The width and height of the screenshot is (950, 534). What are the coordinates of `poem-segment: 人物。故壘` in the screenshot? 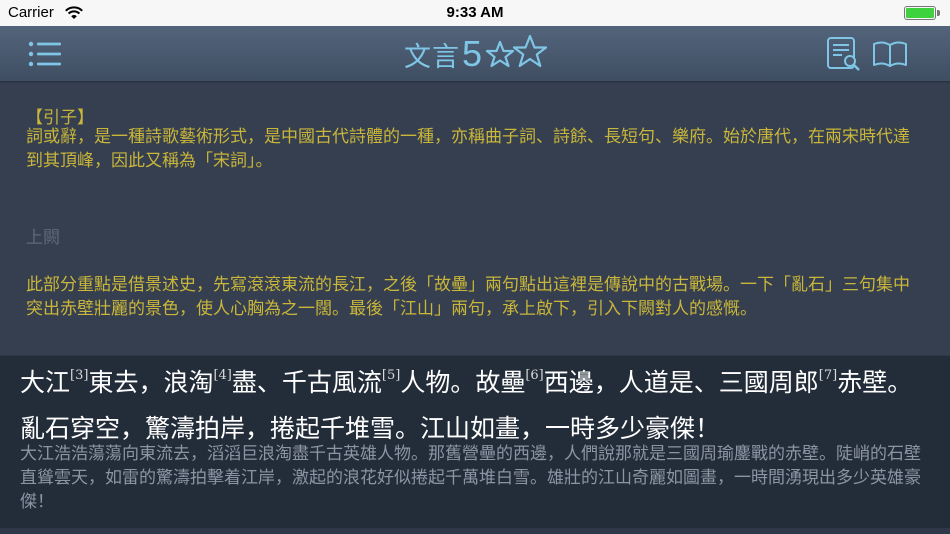 It's located at (463, 382).